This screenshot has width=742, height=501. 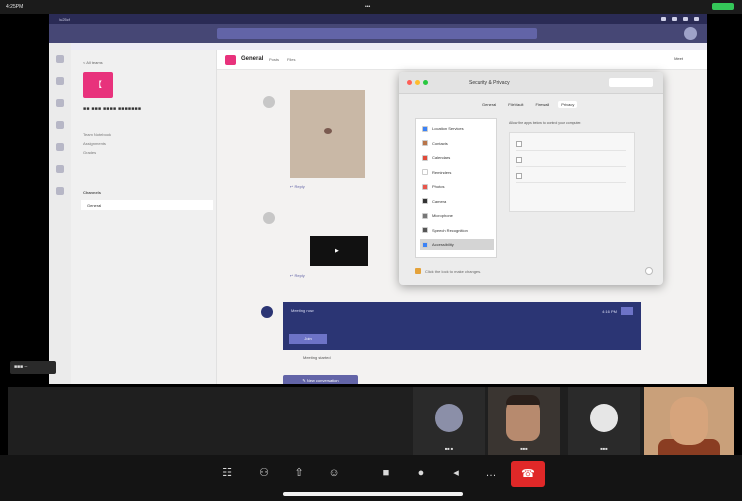 I want to click on participant-tile: ■■■, so click(x=604, y=421).